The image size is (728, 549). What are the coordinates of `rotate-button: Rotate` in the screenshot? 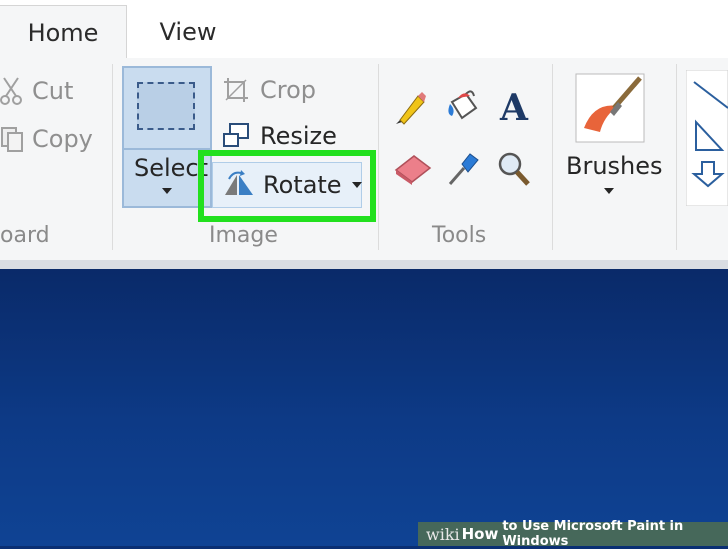 It's located at (287, 185).